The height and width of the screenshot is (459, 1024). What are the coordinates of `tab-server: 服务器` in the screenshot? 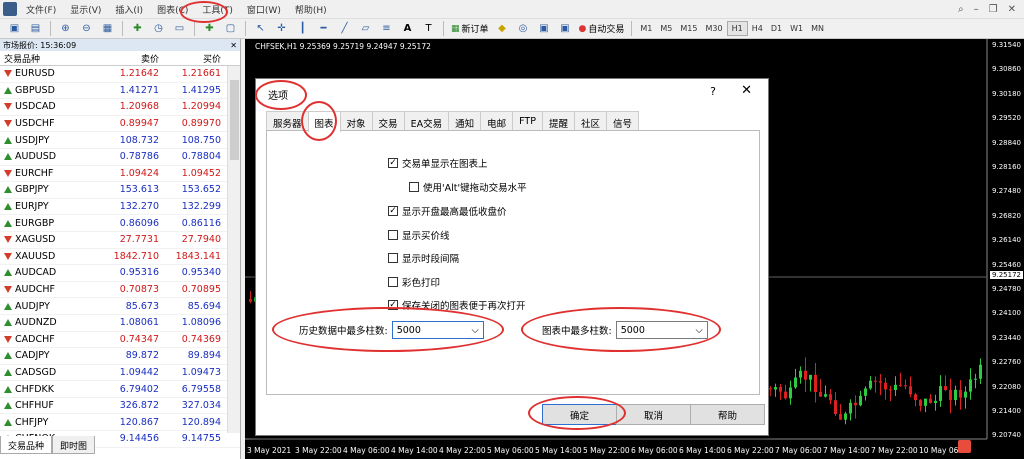 It's located at (287, 120).